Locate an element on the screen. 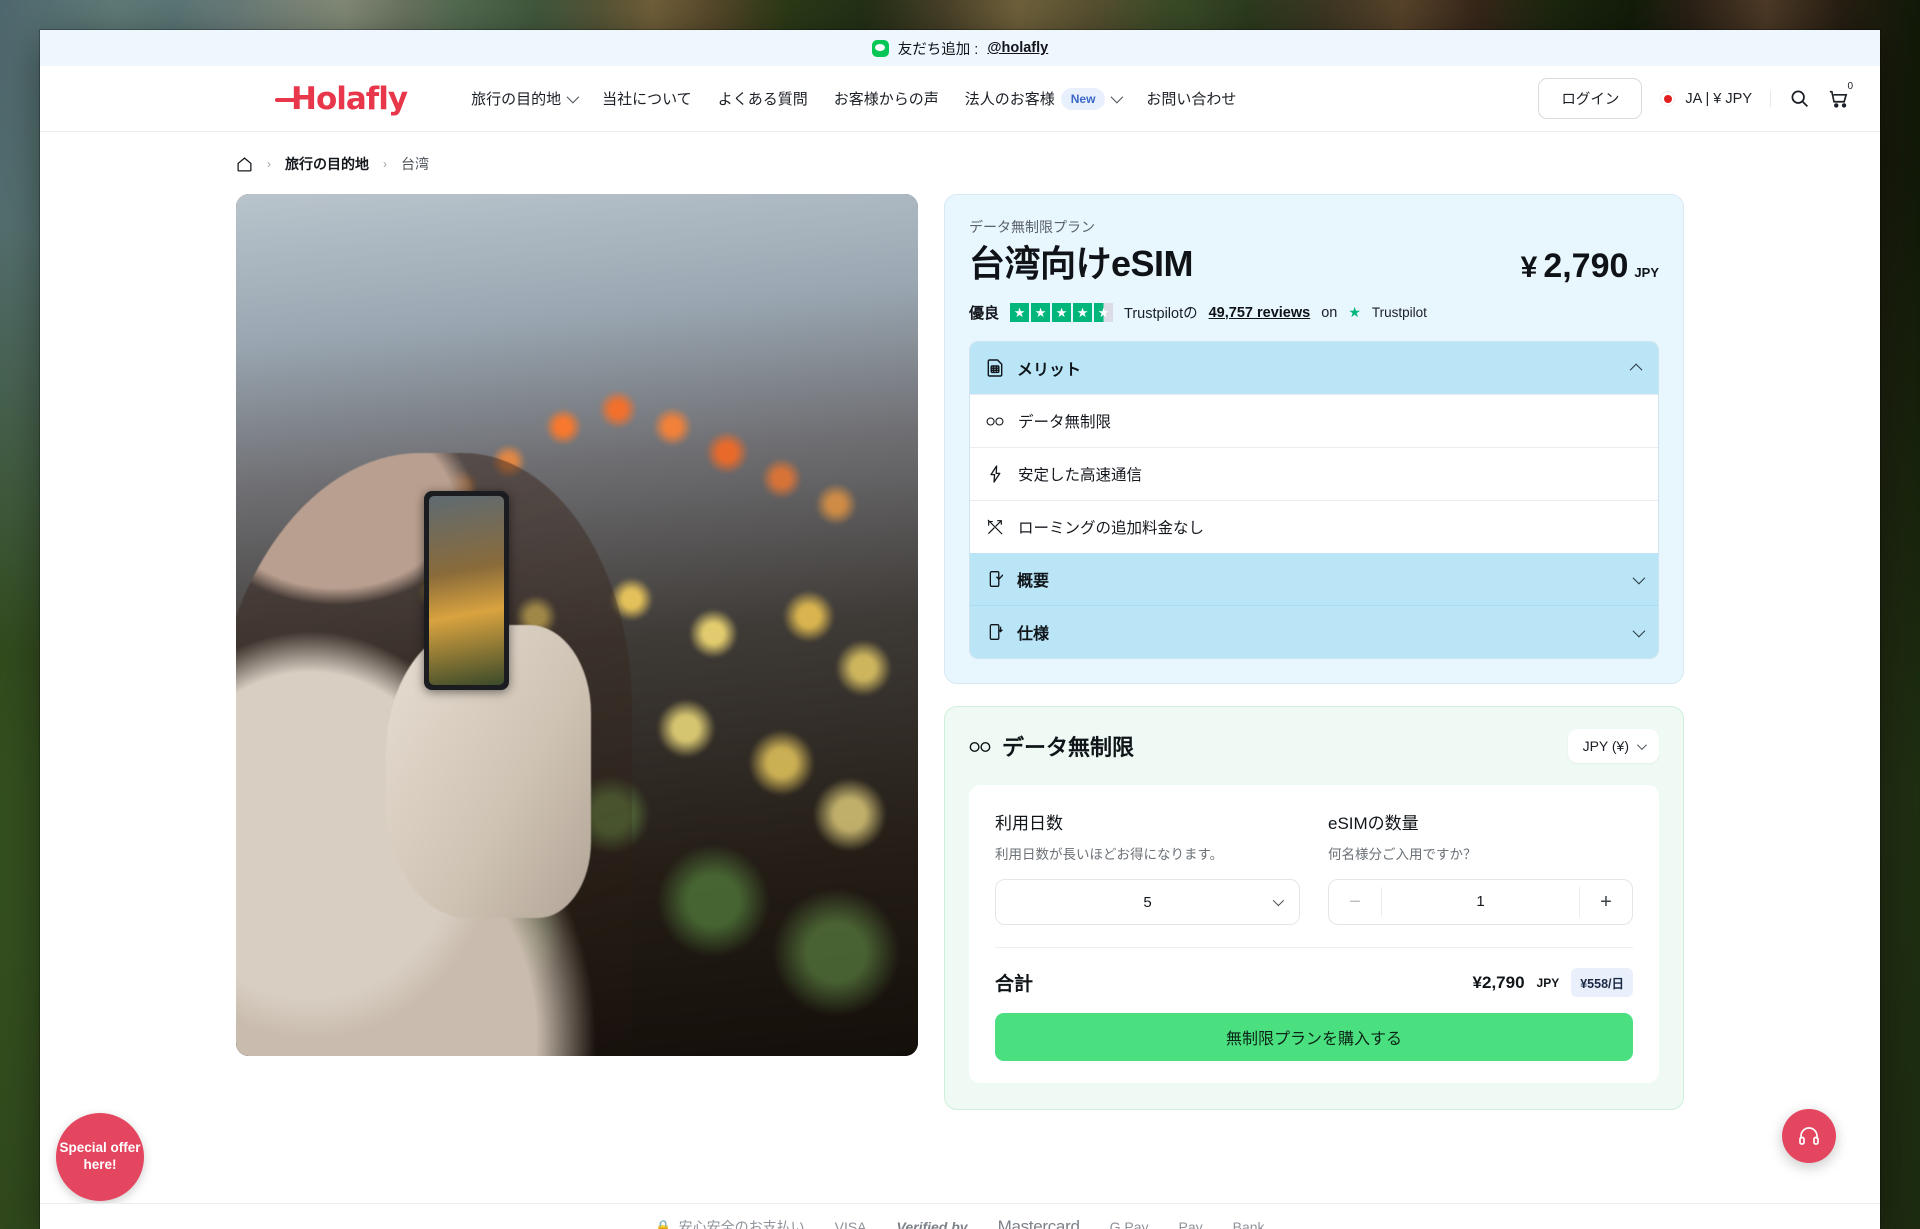 This screenshot has height=1229, width=1920. quantity-decrement-button: − is located at coordinates (1355, 902).